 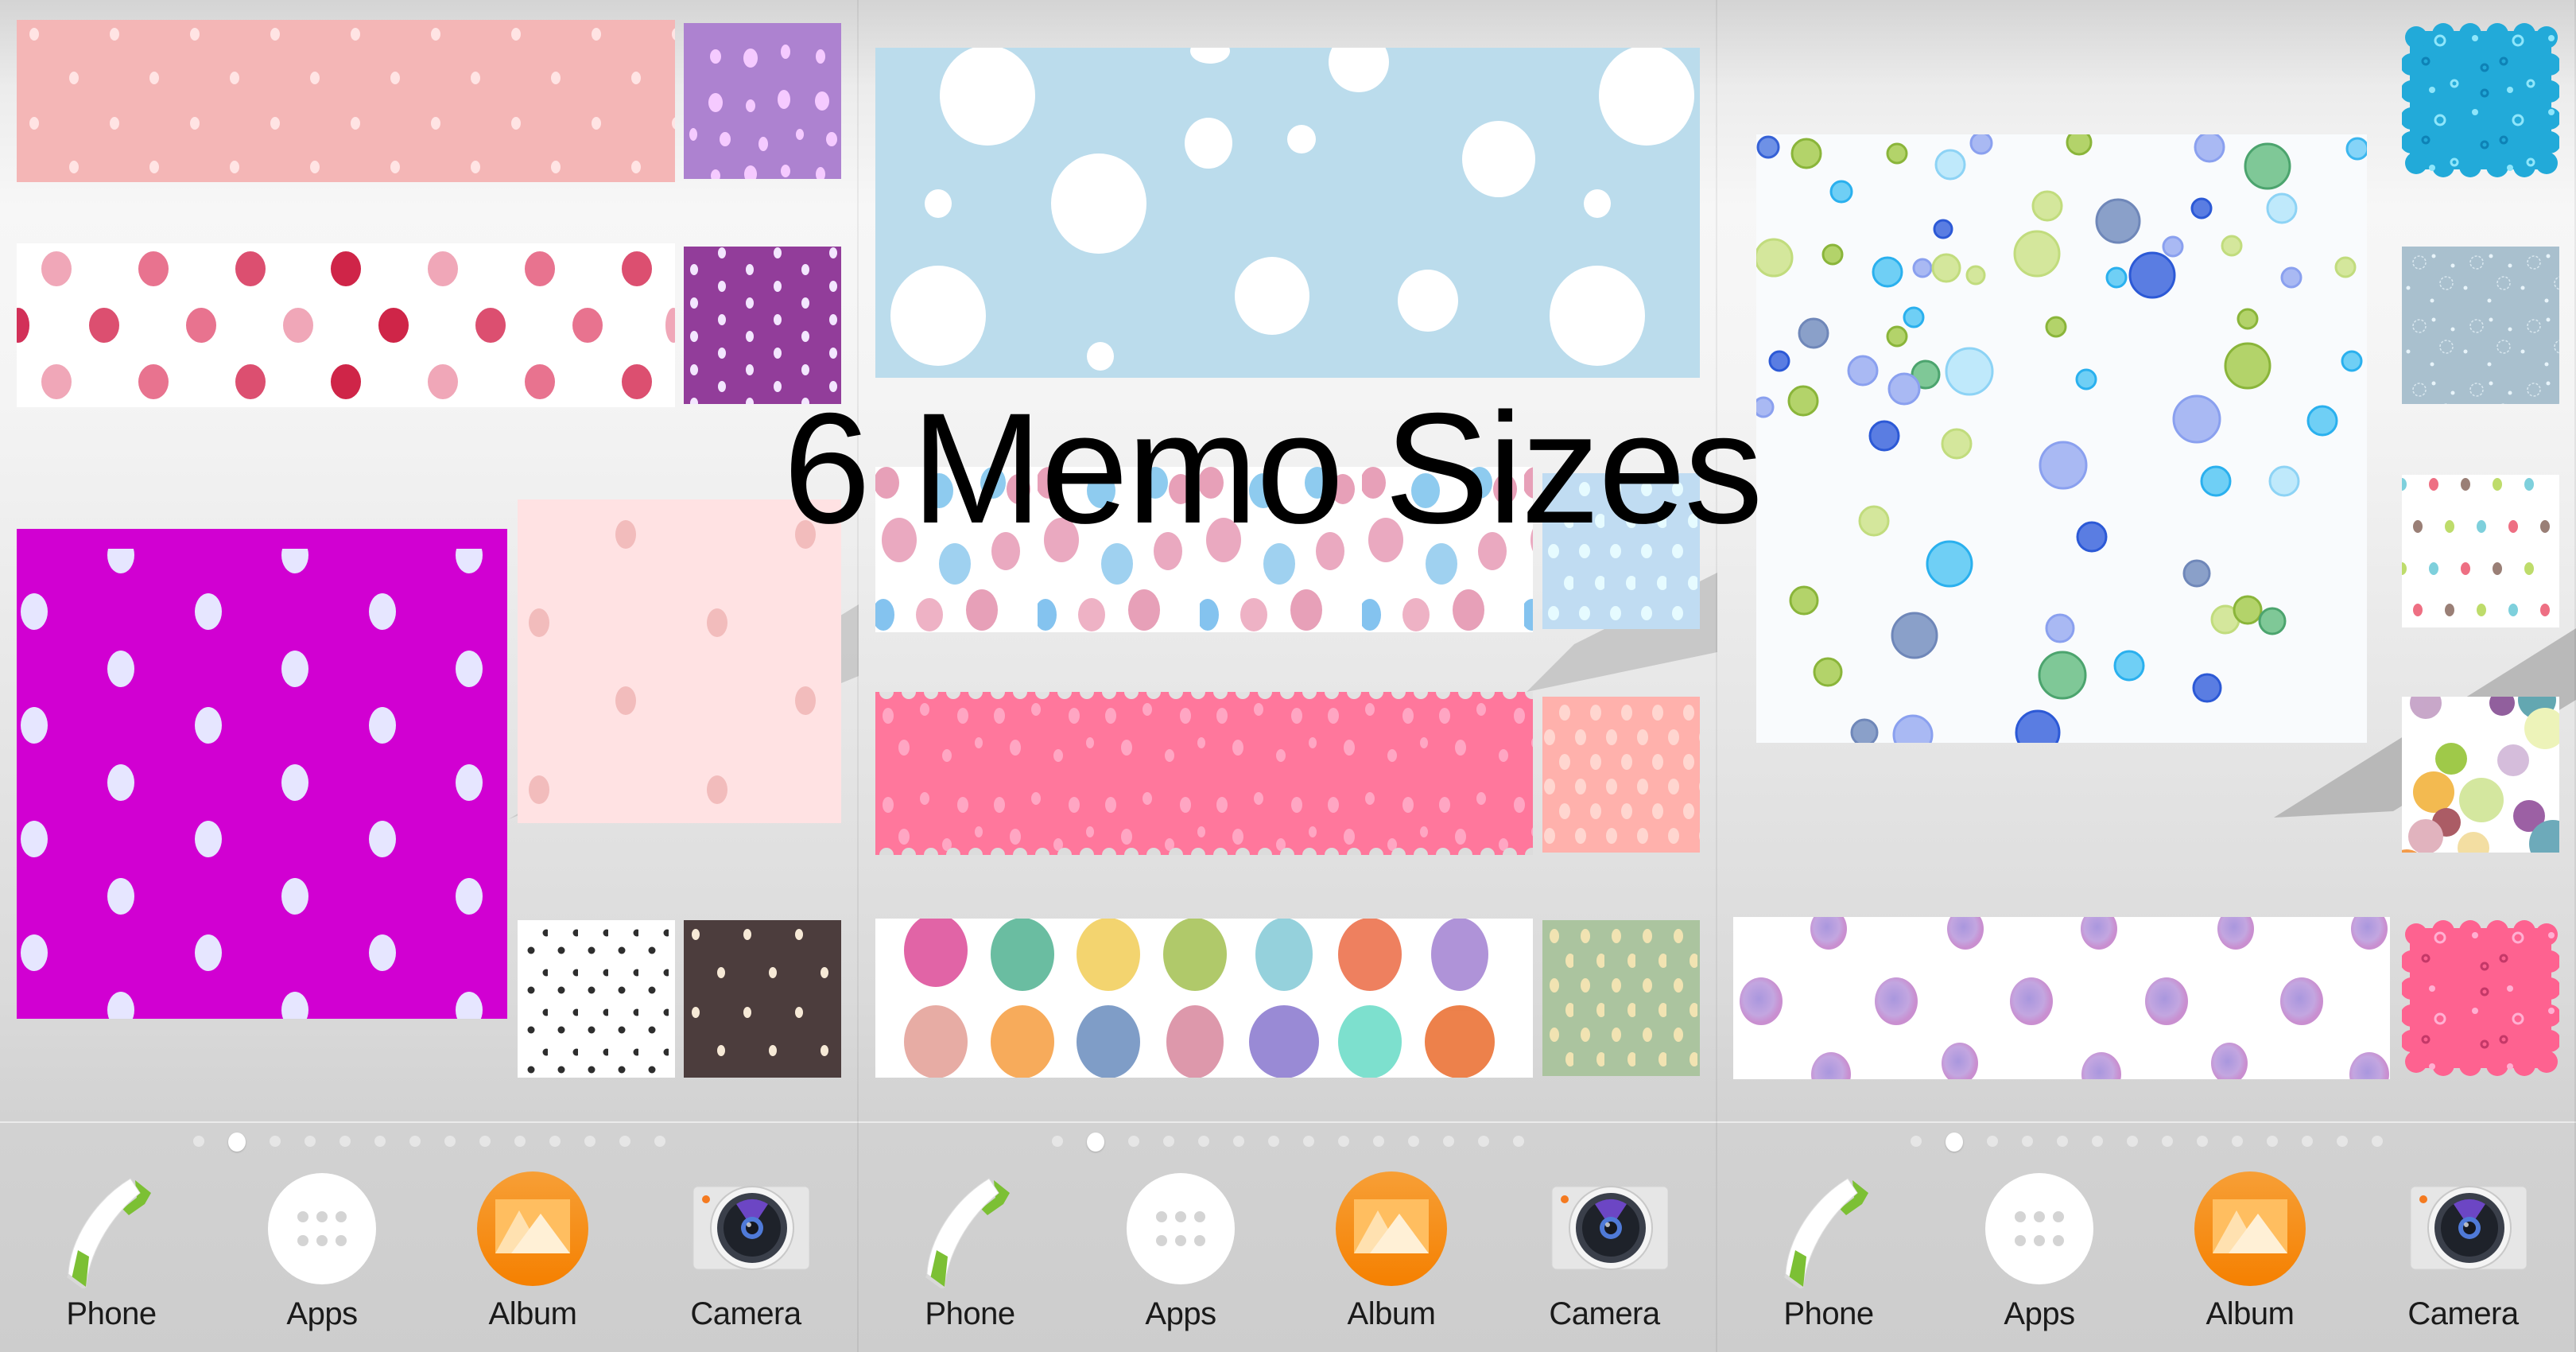 What do you see at coordinates (2061, 998) in the screenshot?
I see `memo-lavender-watercolor-wide` at bounding box center [2061, 998].